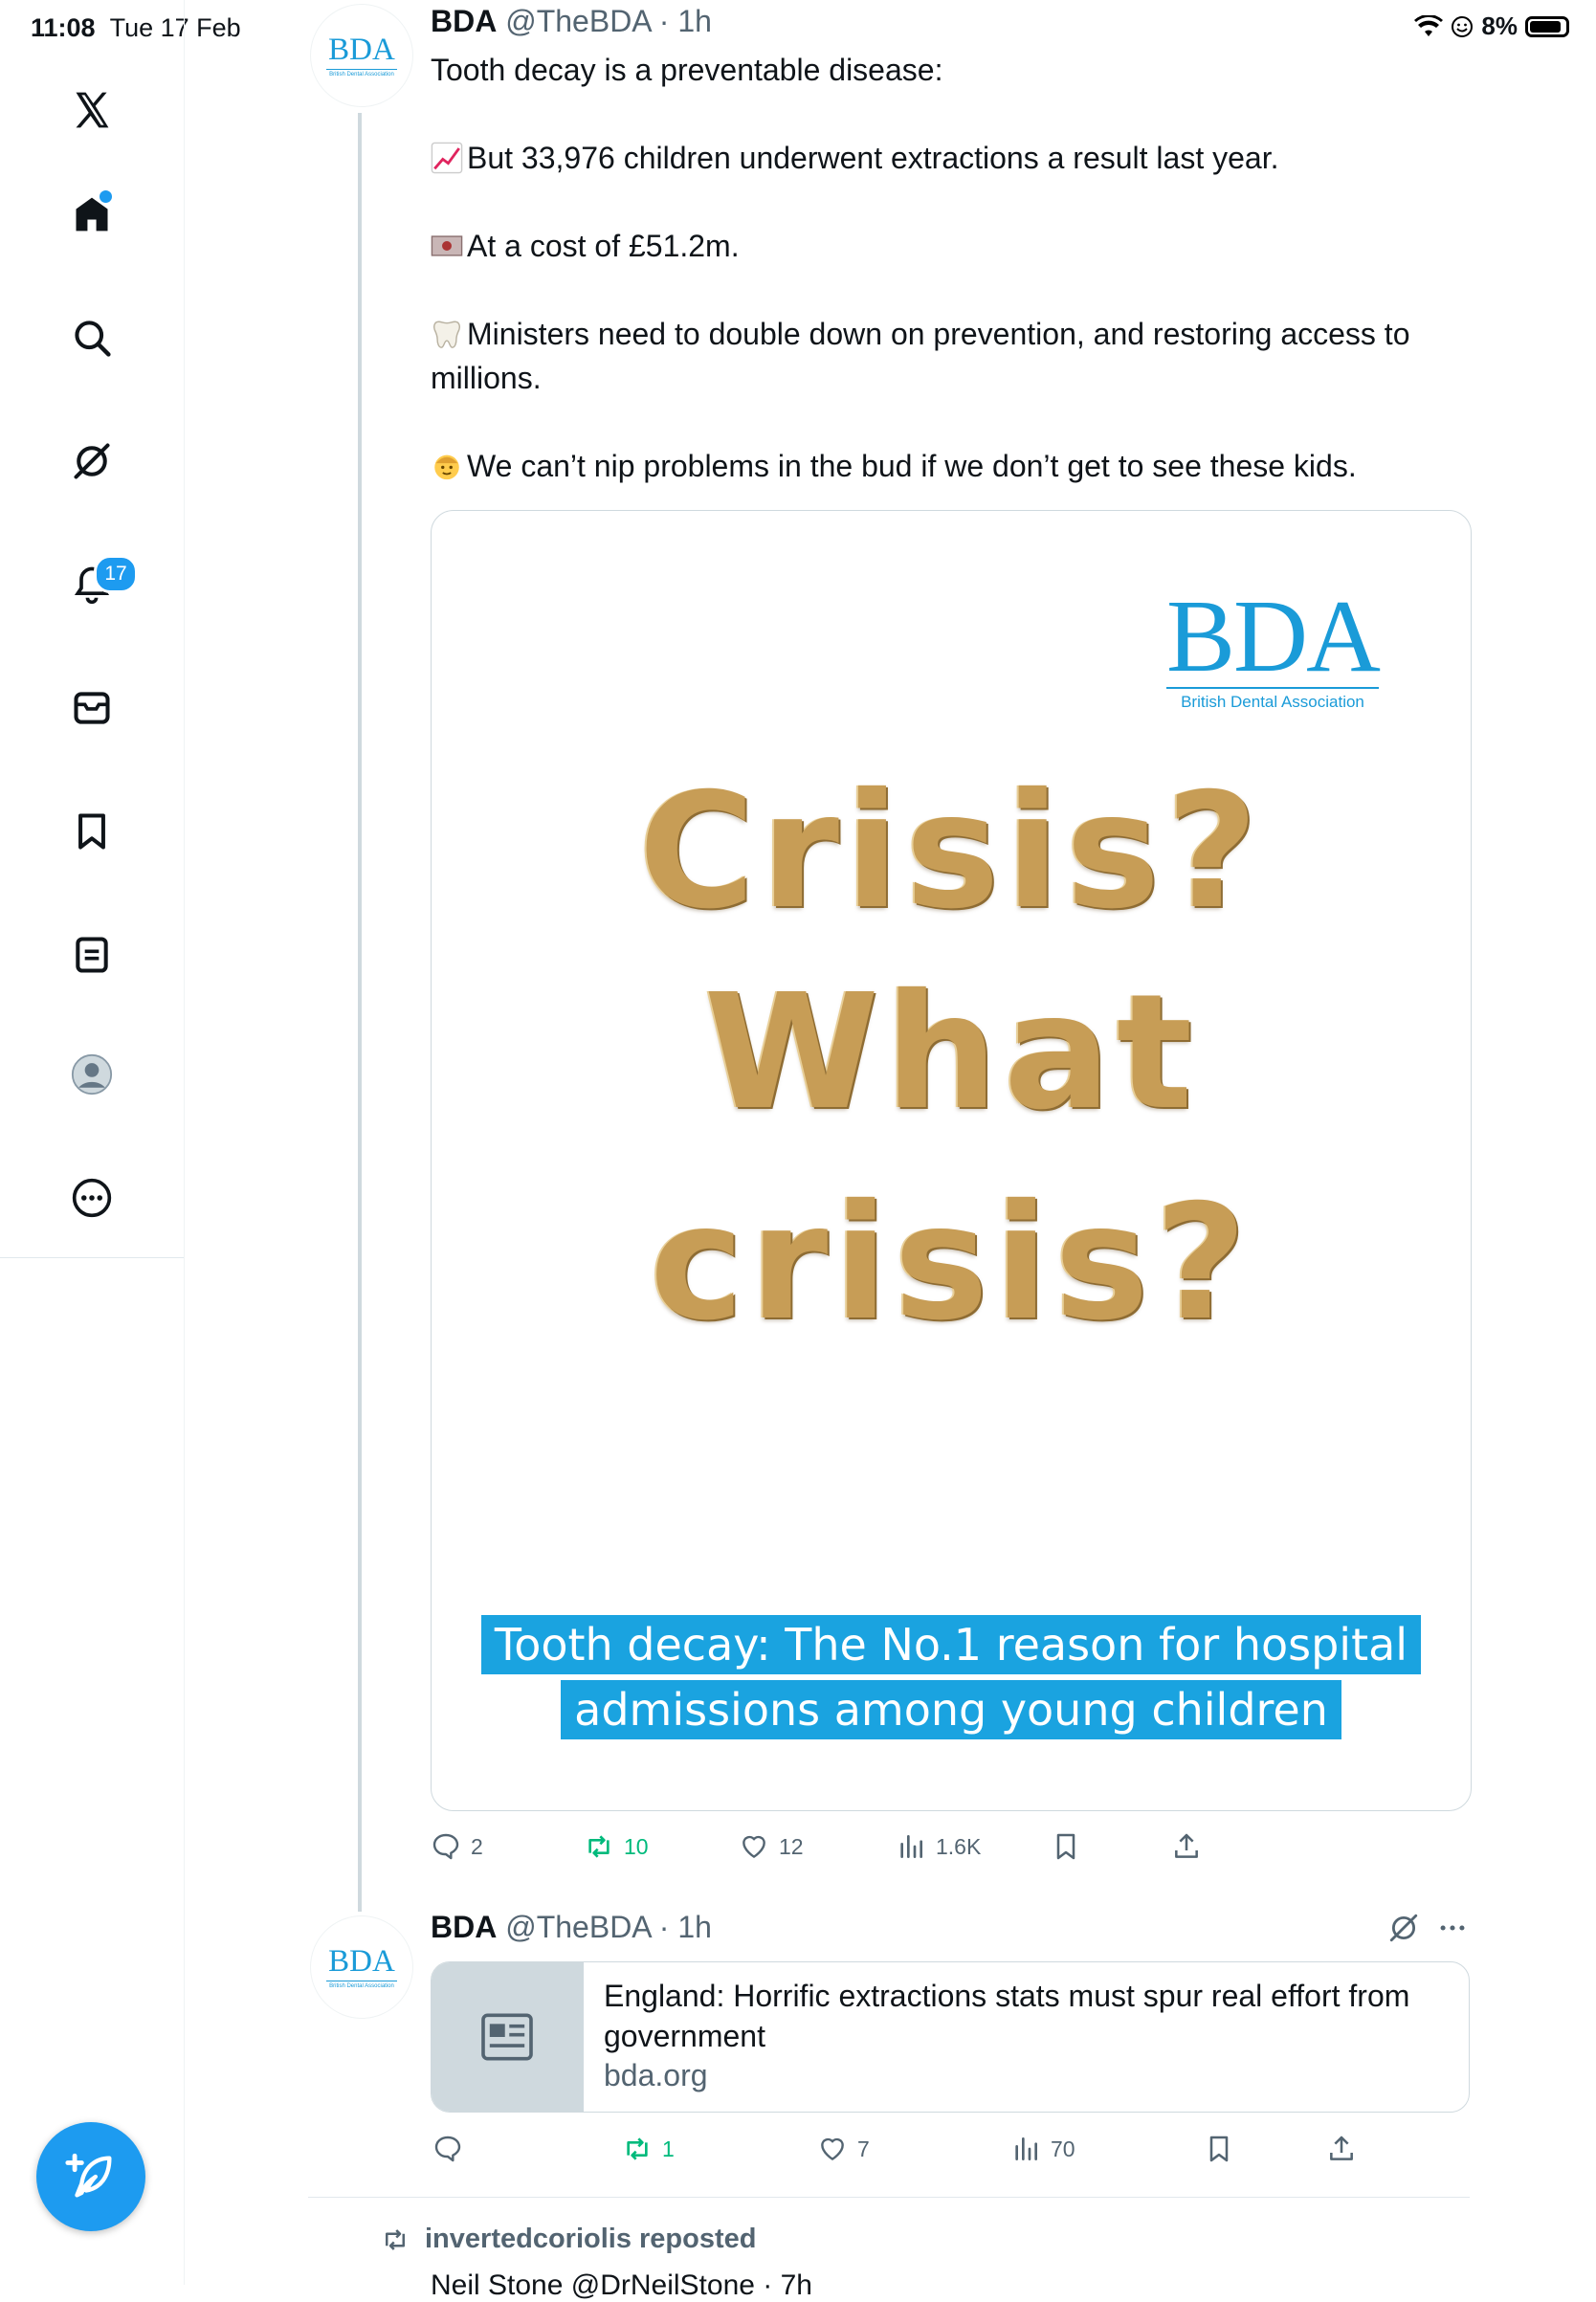 The width and height of the screenshot is (1596, 2302). Describe the element at coordinates (1404, 1928) in the screenshot. I see `grok-explain-icon` at that location.